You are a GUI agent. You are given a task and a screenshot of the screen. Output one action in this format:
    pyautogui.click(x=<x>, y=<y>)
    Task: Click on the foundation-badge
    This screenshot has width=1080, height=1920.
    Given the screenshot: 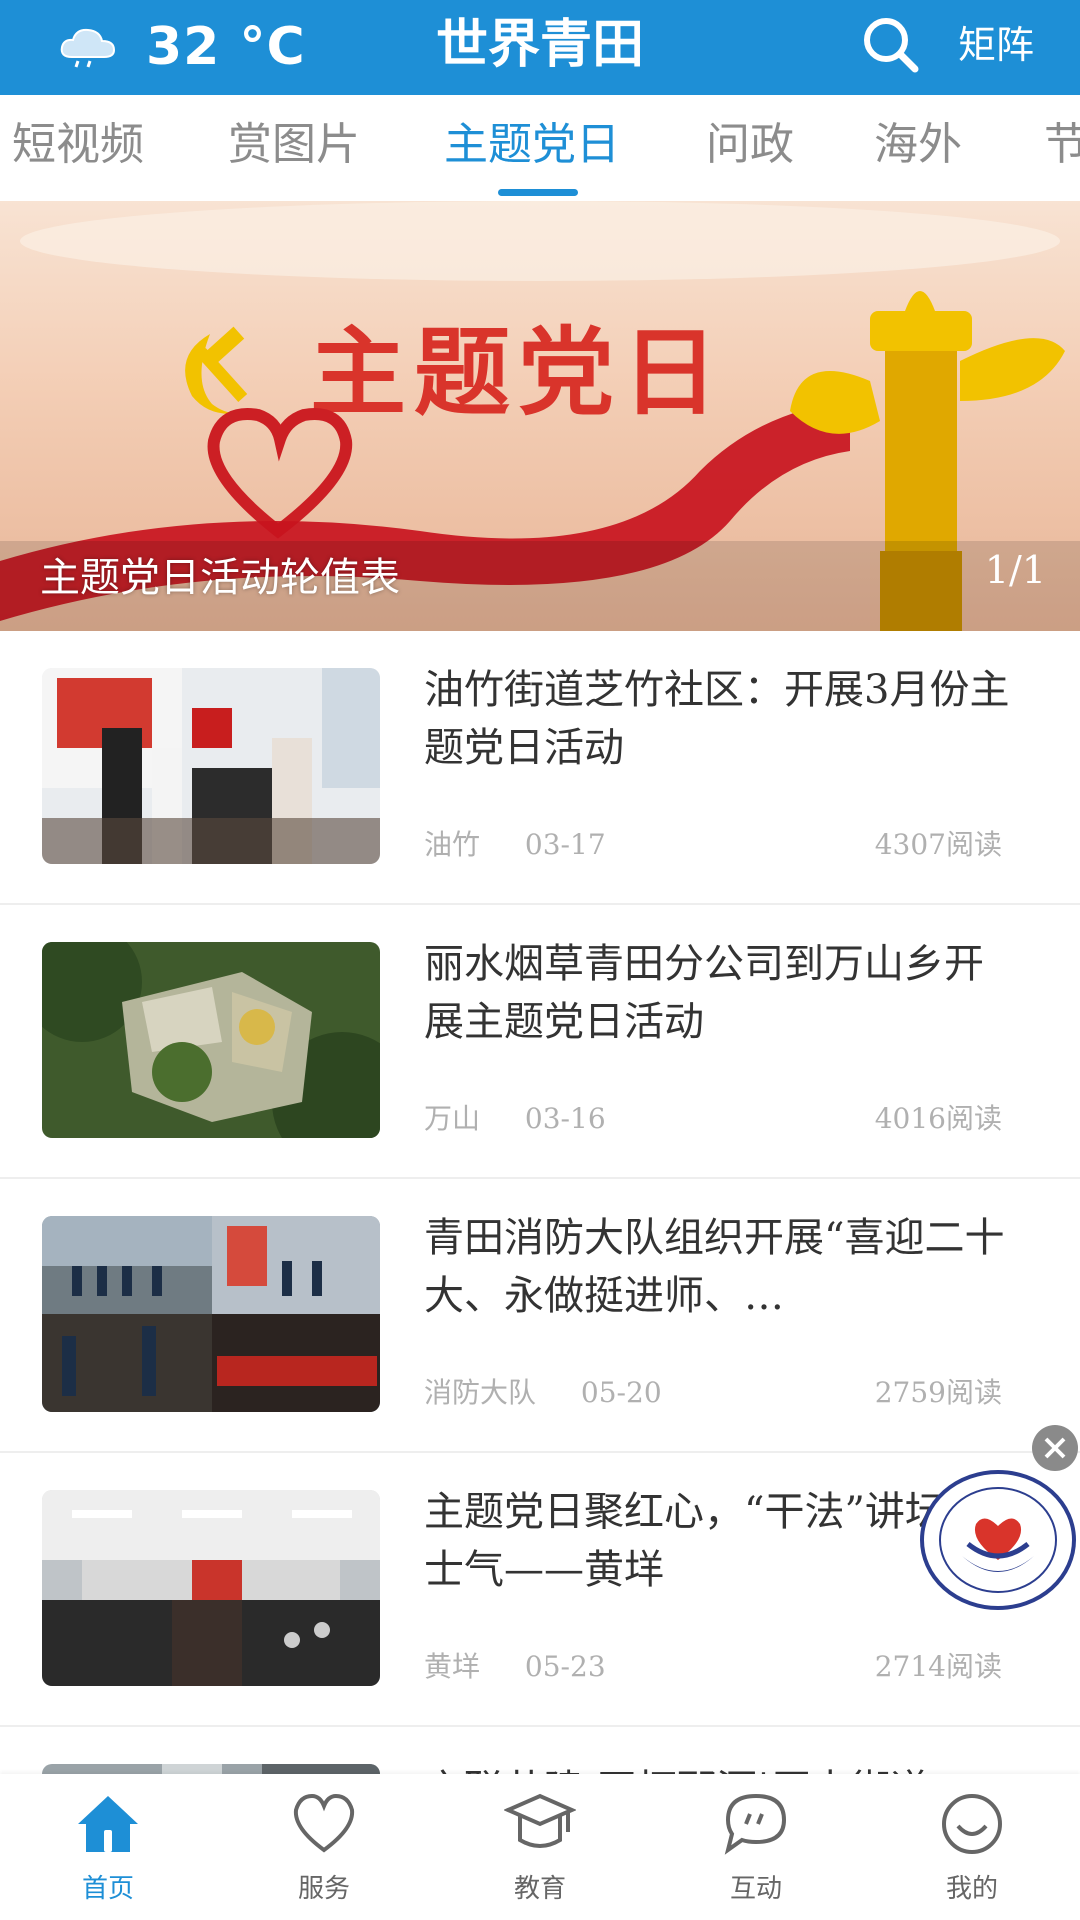 What is the action you would take?
    pyautogui.click(x=998, y=1540)
    